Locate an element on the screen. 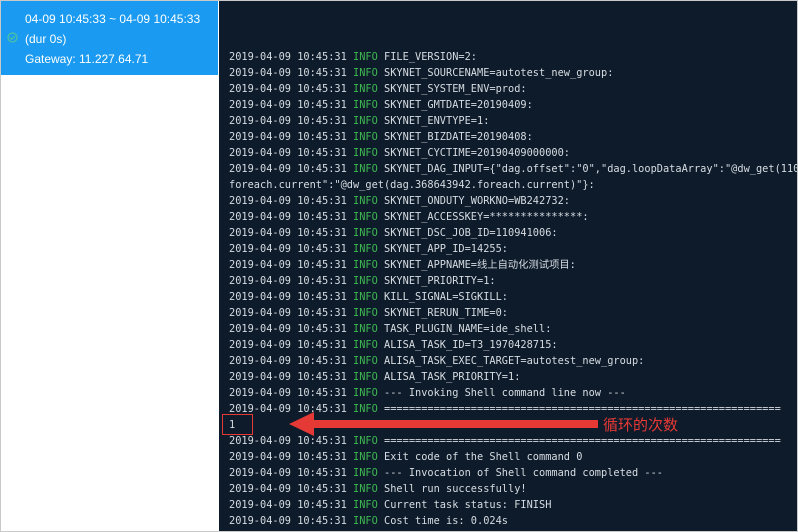  annotation-arrow-icon is located at coordinates (443, 424).